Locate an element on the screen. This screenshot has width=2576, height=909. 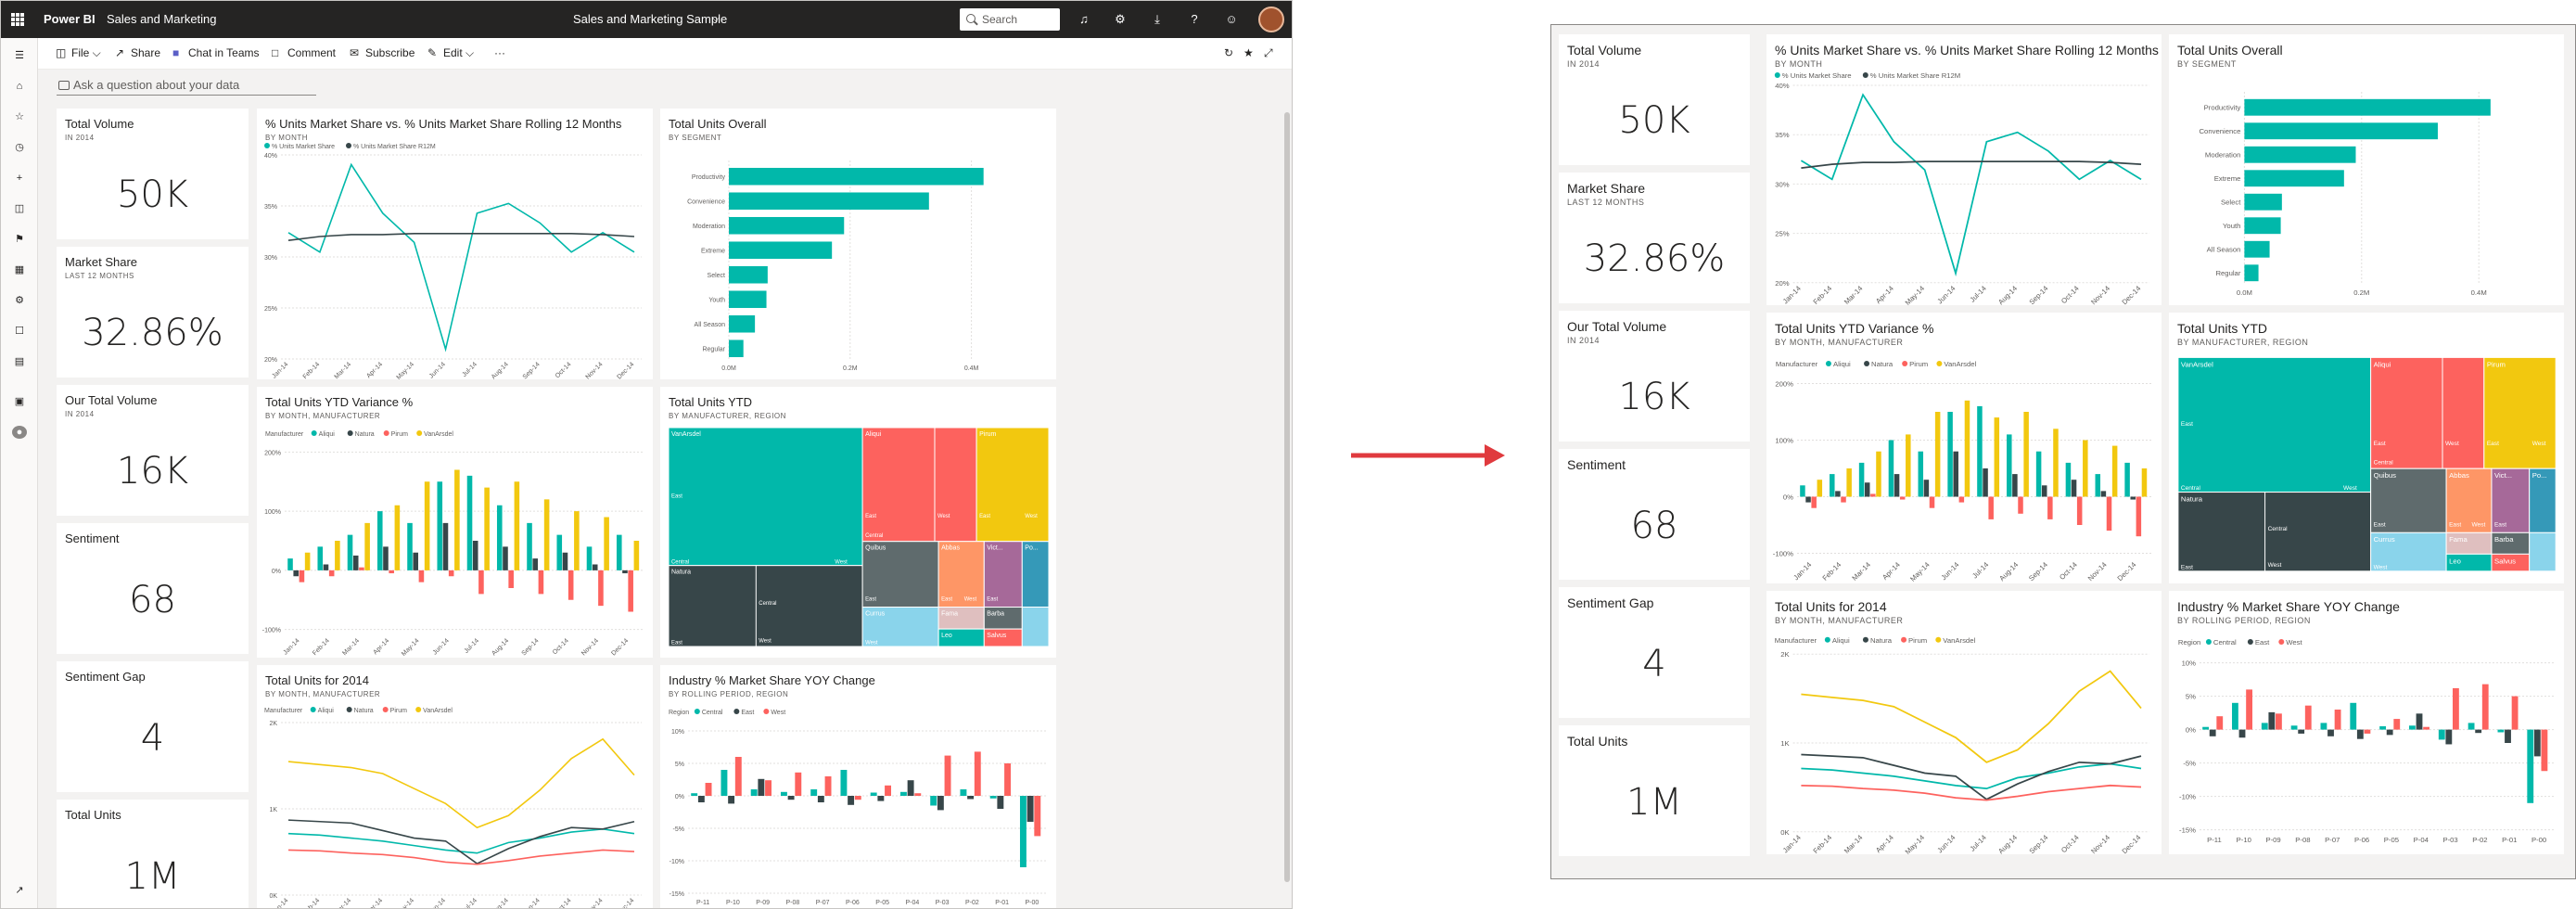
settings-icon: ⚙ is located at coordinates (1120, 20).